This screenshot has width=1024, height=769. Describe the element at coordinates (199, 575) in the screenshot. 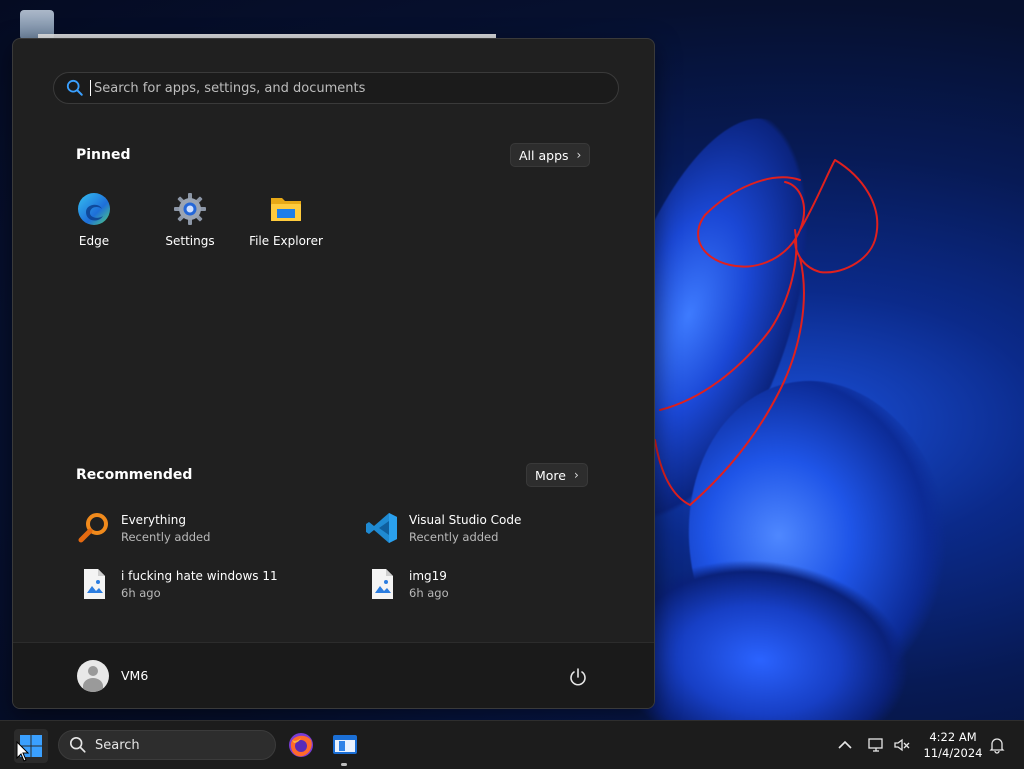

I see `recommended-item-name: i fucking hate windows 11` at that location.